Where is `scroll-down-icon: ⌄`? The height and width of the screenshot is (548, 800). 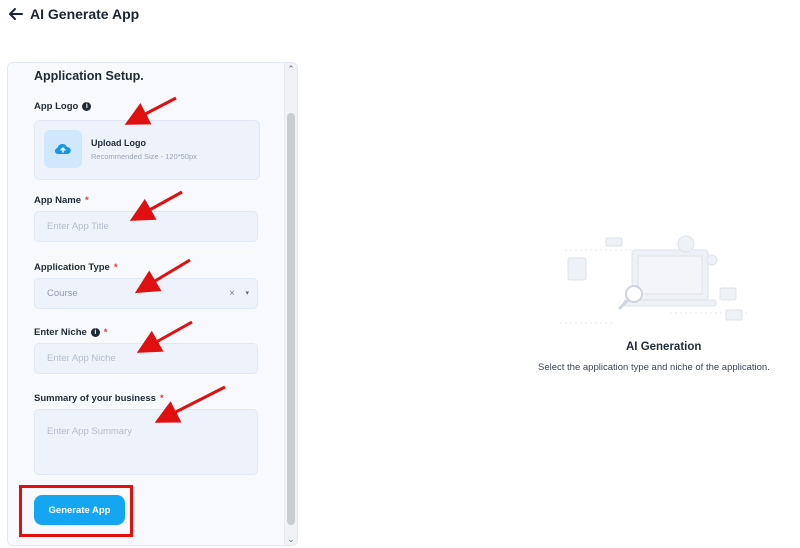
scroll-down-icon: ⌄ is located at coordinates (291, 539).